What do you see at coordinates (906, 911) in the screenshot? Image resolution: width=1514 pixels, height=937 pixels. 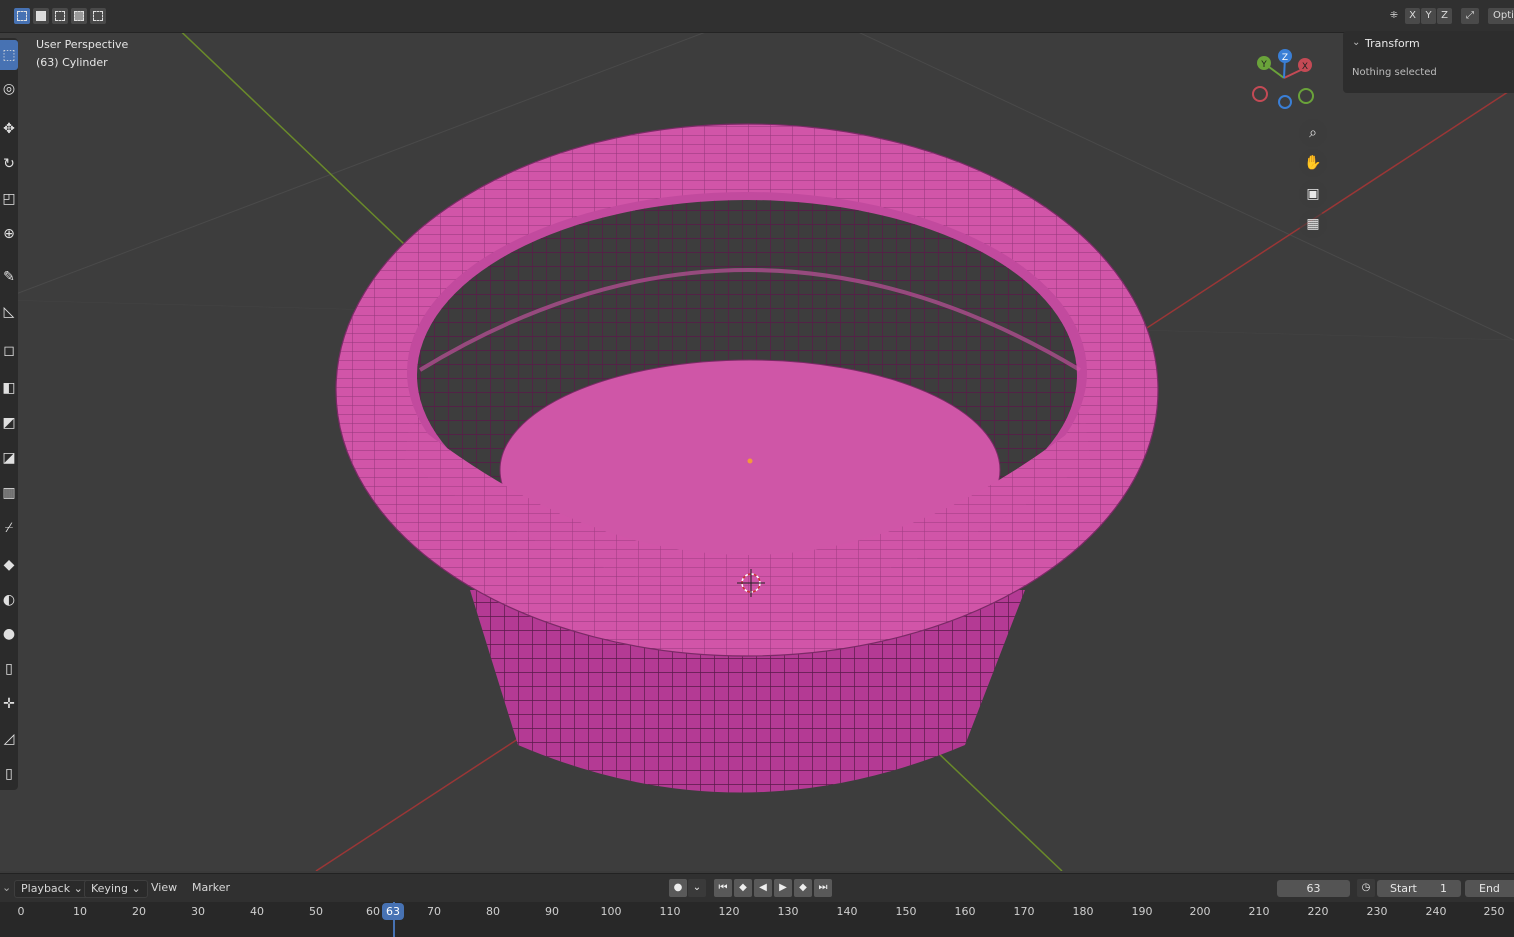 I see `ruler-tick: 150` at bounding box center [906, 911].